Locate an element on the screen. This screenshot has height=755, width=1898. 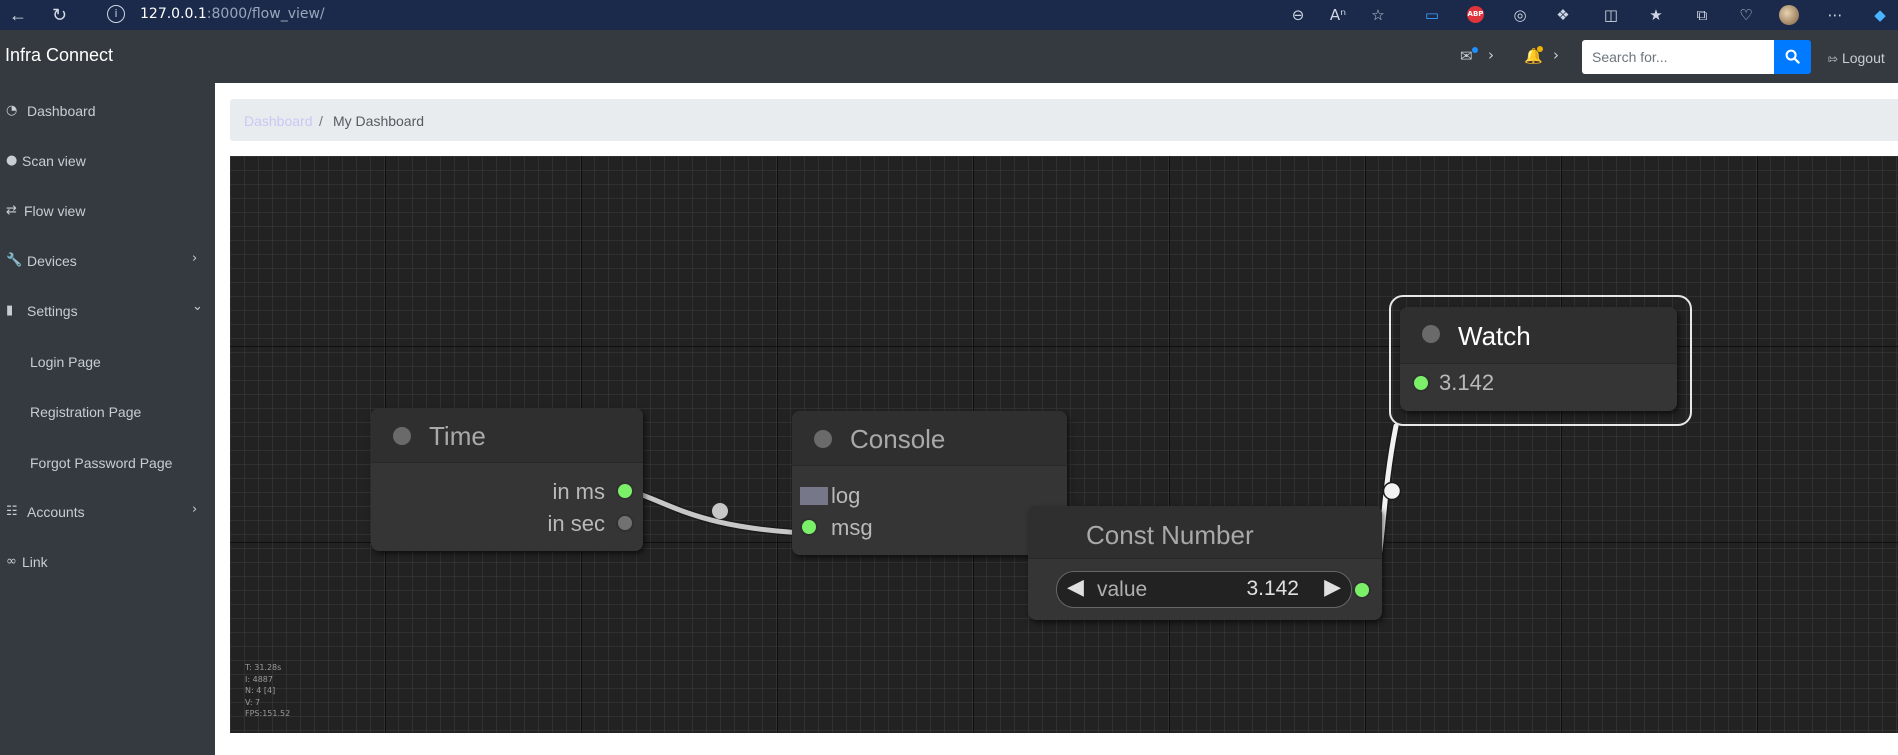
input-slot-value is located at coordinates (1421, 383).